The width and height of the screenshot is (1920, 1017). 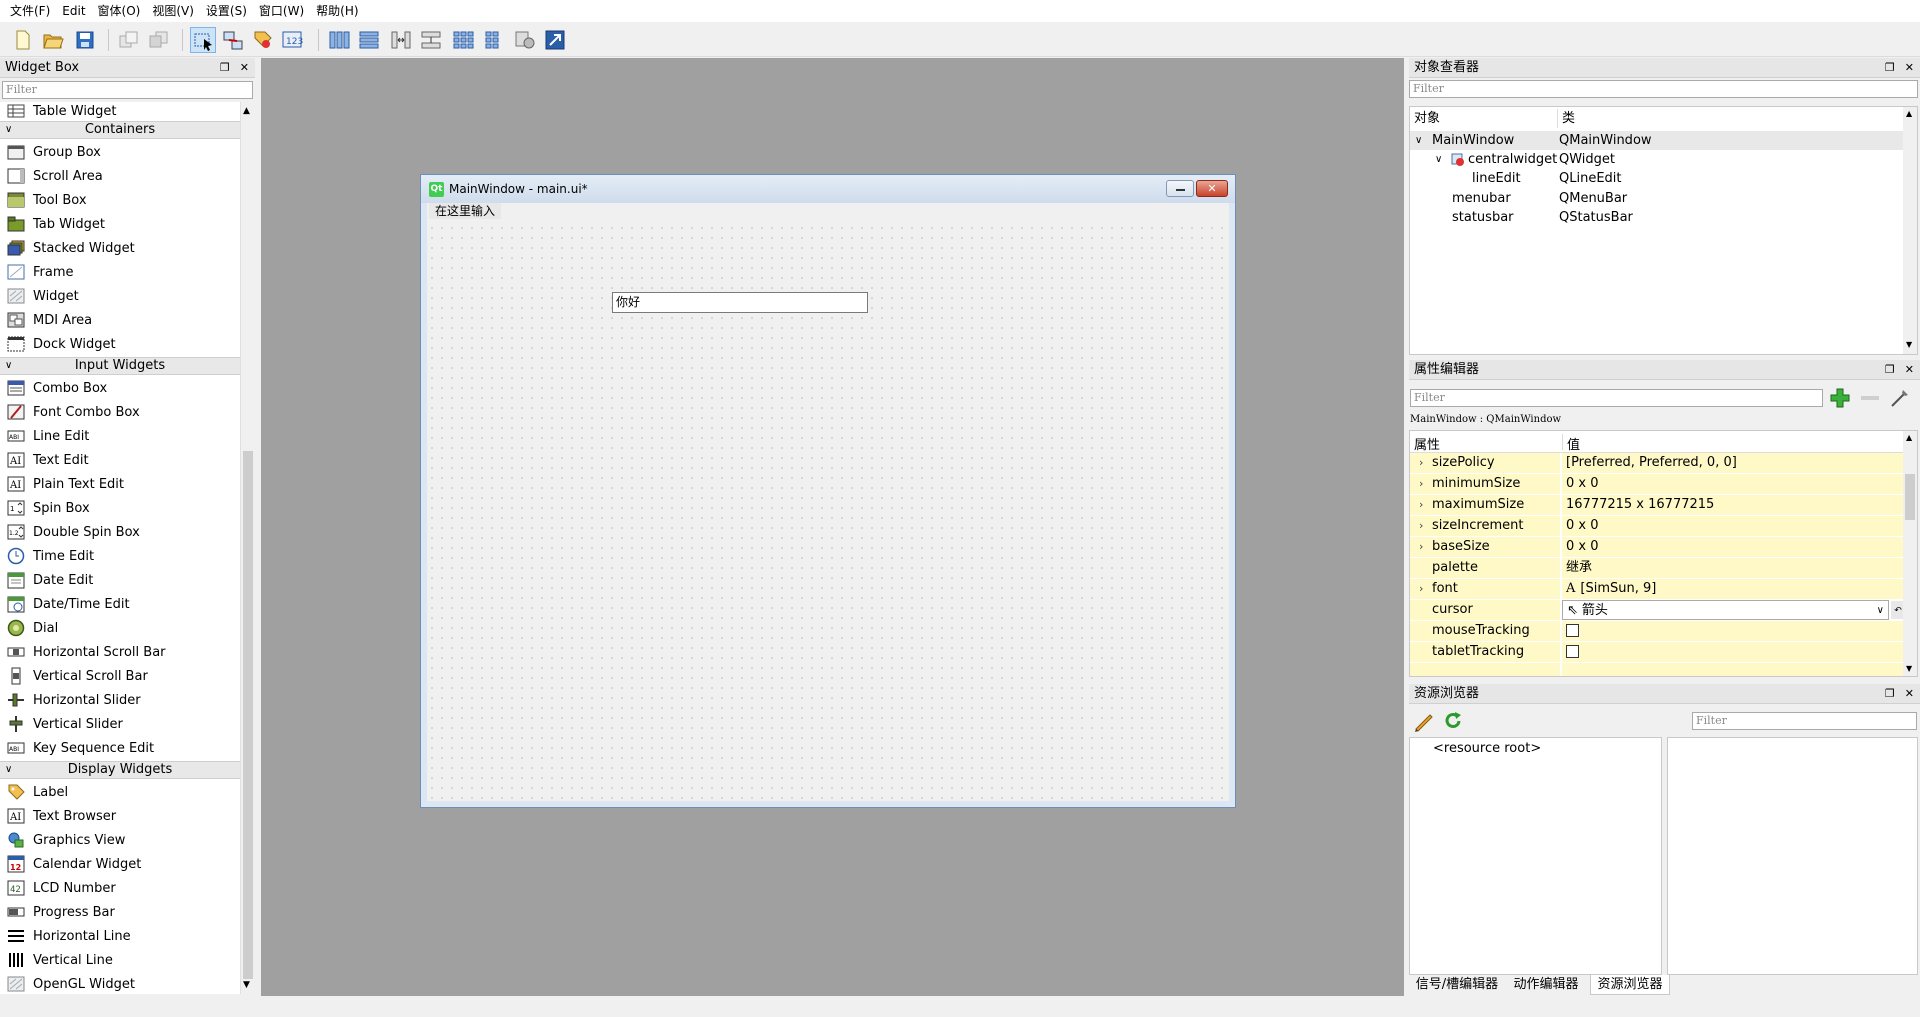 What do you see at coordinates (1180, 188) in the screenshot?
I see `minimize-button` at bounding box center [1180, 188].